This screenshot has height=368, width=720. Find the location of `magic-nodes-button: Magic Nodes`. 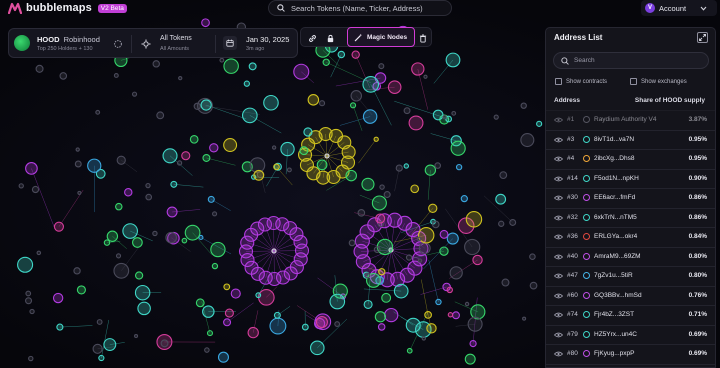

magic-nodes-button: Magic Nodes is located at coordinates (381, 37).